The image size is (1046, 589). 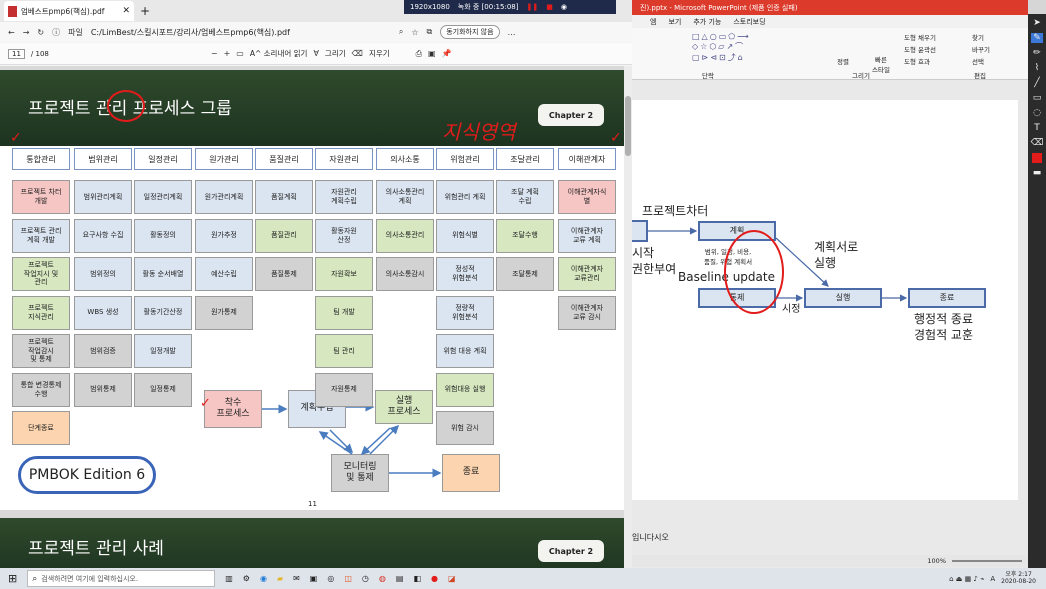 What do you see at coordinates (414, 32) in the screenshot?
I see `favorite-icon: ☆` at bounding box center [414, 32].